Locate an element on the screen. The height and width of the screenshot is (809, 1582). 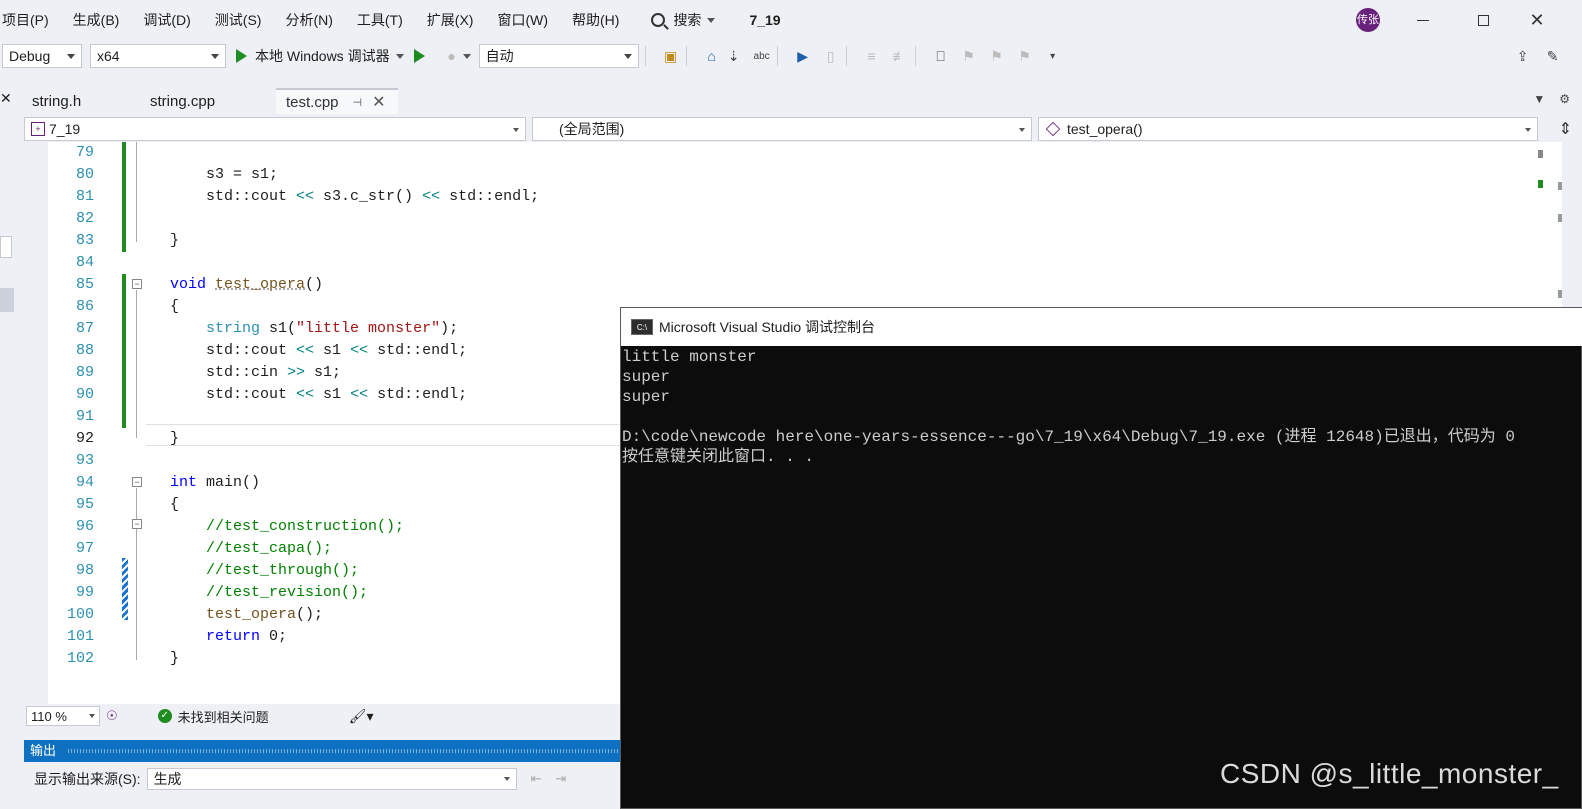
menu-extensions: 扩展(X) is located at coordinates (450, 20).